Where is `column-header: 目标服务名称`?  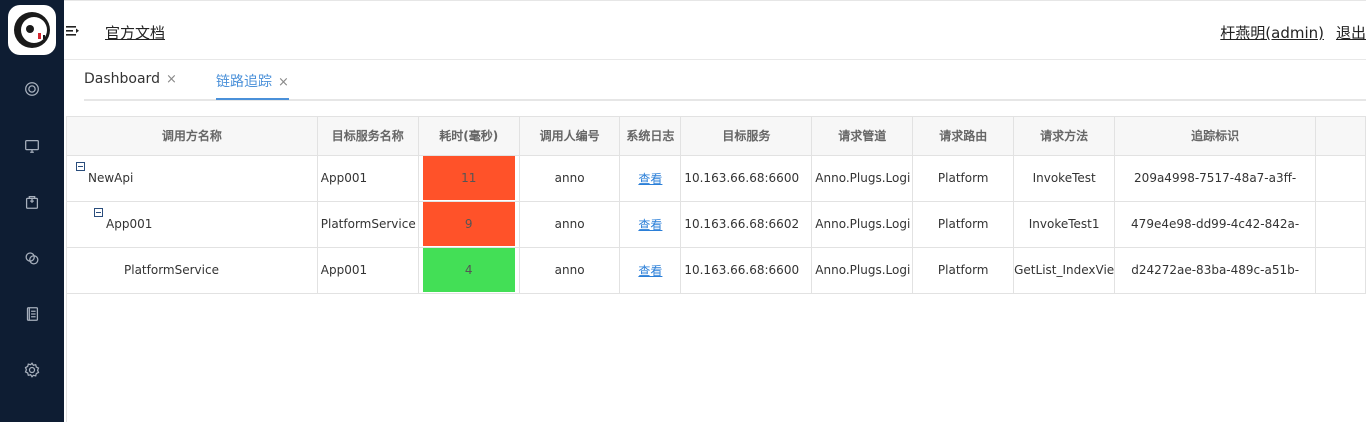
column-header: 目标服务名称 is located at coordinates (368, 136).